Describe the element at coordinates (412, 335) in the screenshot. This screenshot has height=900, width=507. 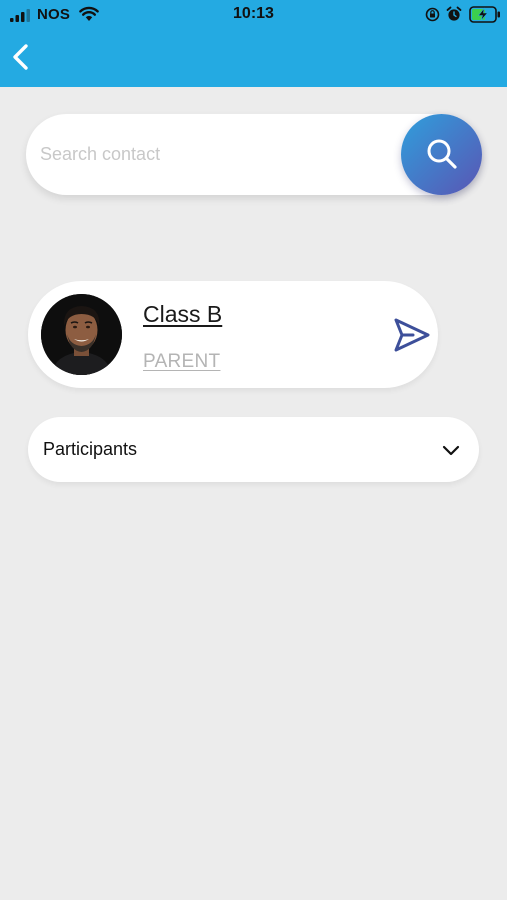
I see `send-icon` at that location.